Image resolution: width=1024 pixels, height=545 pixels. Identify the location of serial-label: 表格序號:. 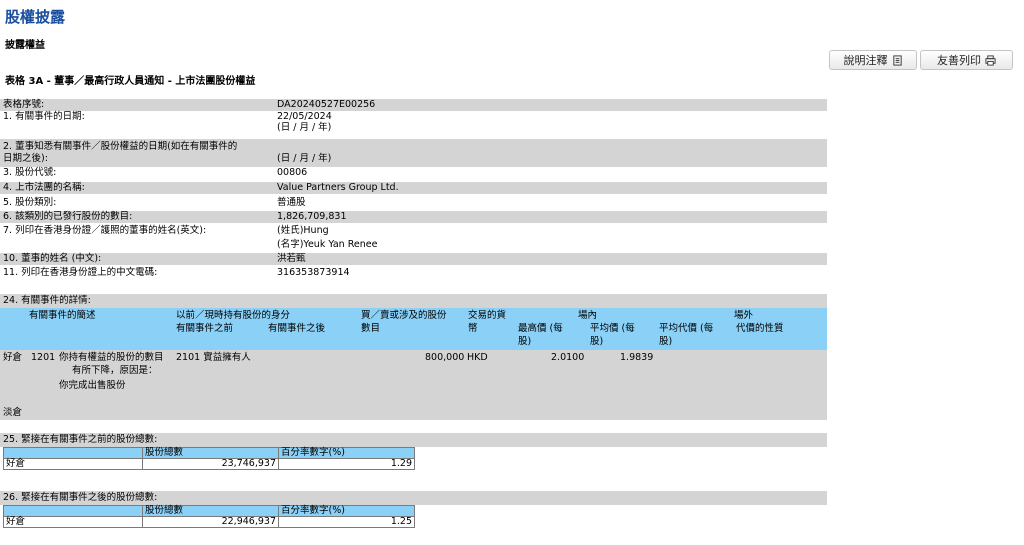
(24, 104).